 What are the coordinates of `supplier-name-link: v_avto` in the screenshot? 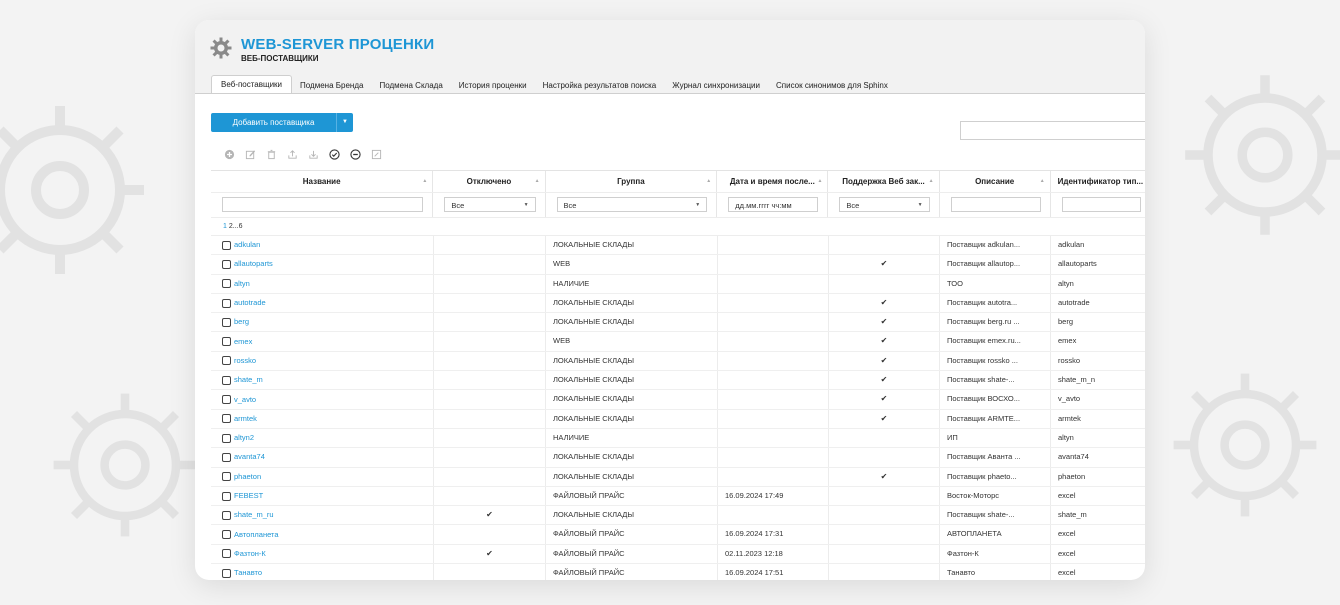 It's located at (245, 400).